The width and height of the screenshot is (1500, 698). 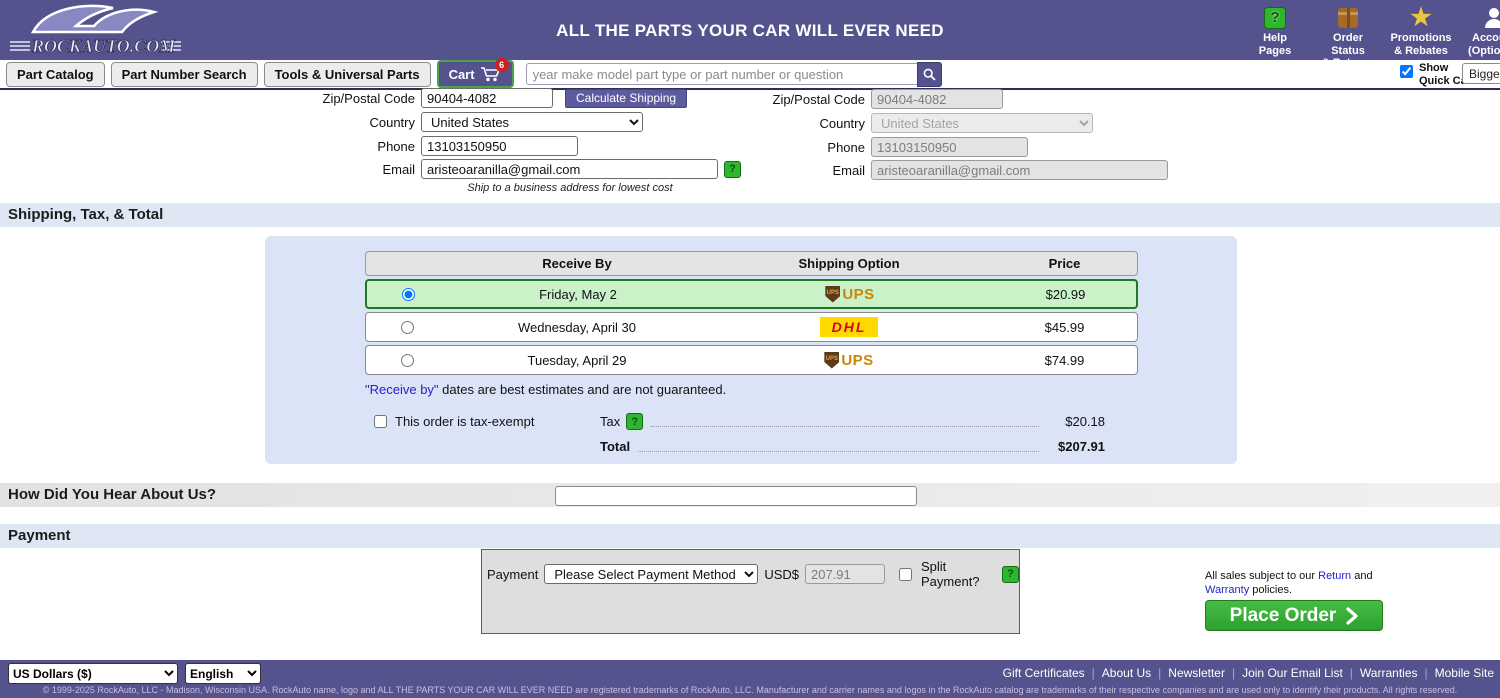 What do you see at coordinates (751, 263) in the screenshot?
I see `shipping-table-header: Receive By Shipping Option Price` at bounding box center [751, 263].